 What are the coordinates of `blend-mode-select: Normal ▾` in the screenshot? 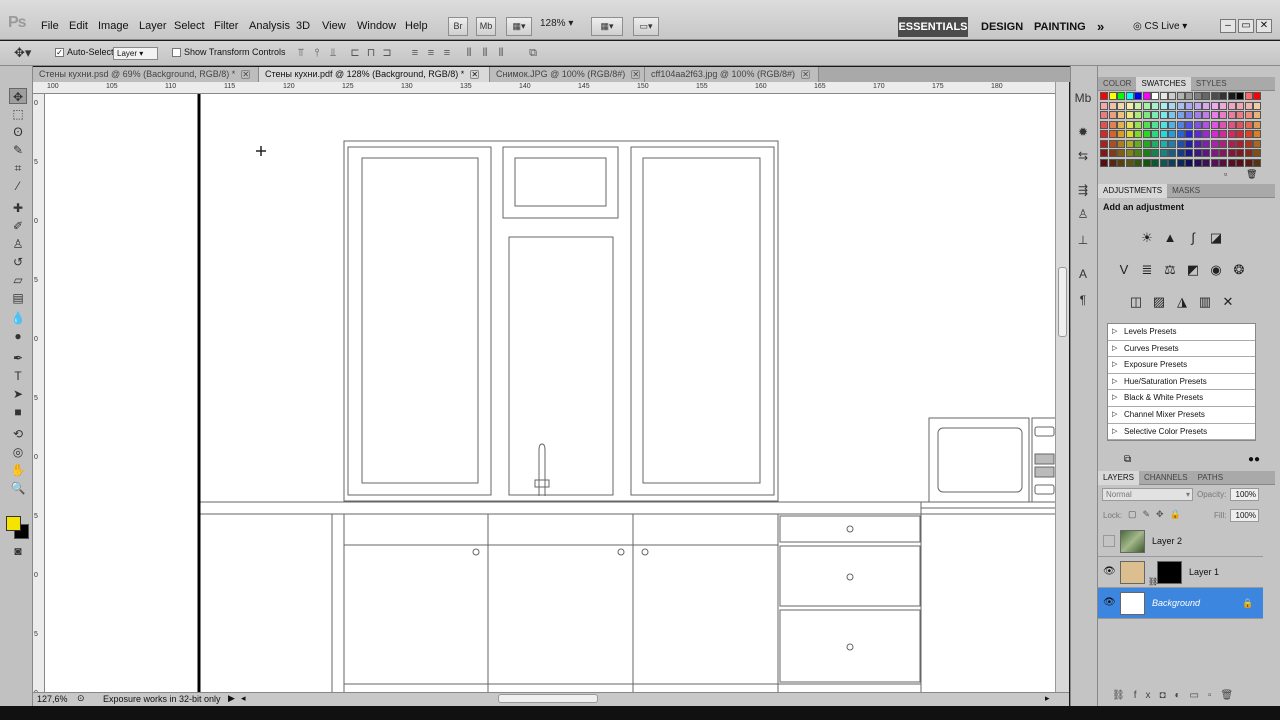 It's located at (1147, 494).